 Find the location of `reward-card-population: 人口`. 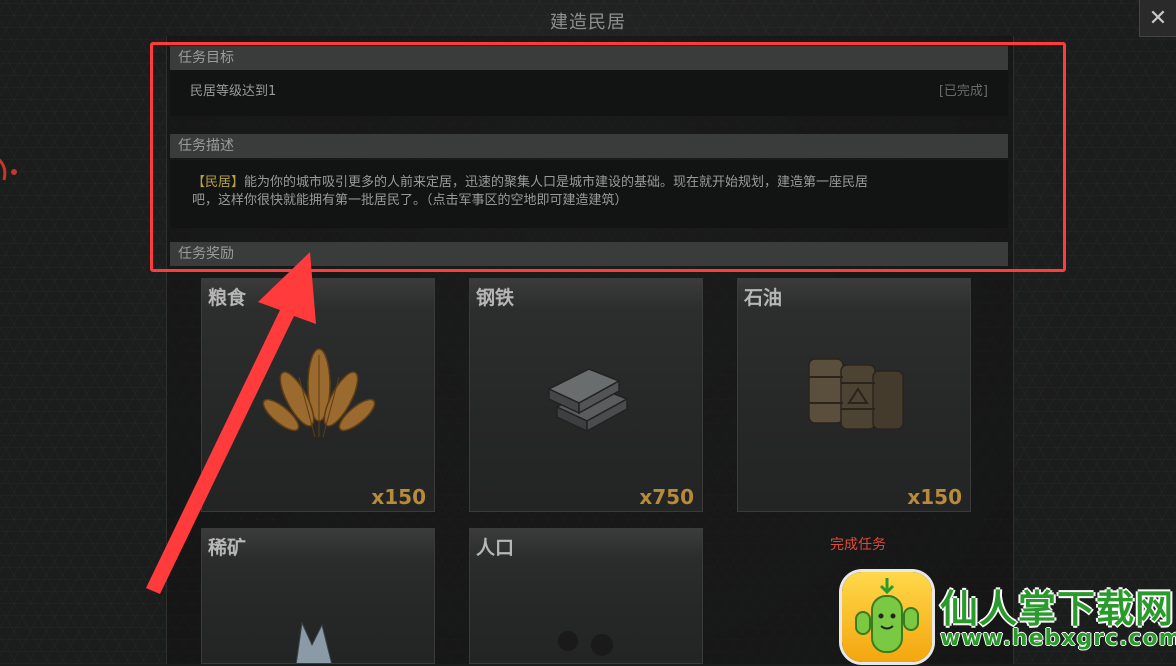

reward-card-population: 人口 is located at coordinates (586, 596).